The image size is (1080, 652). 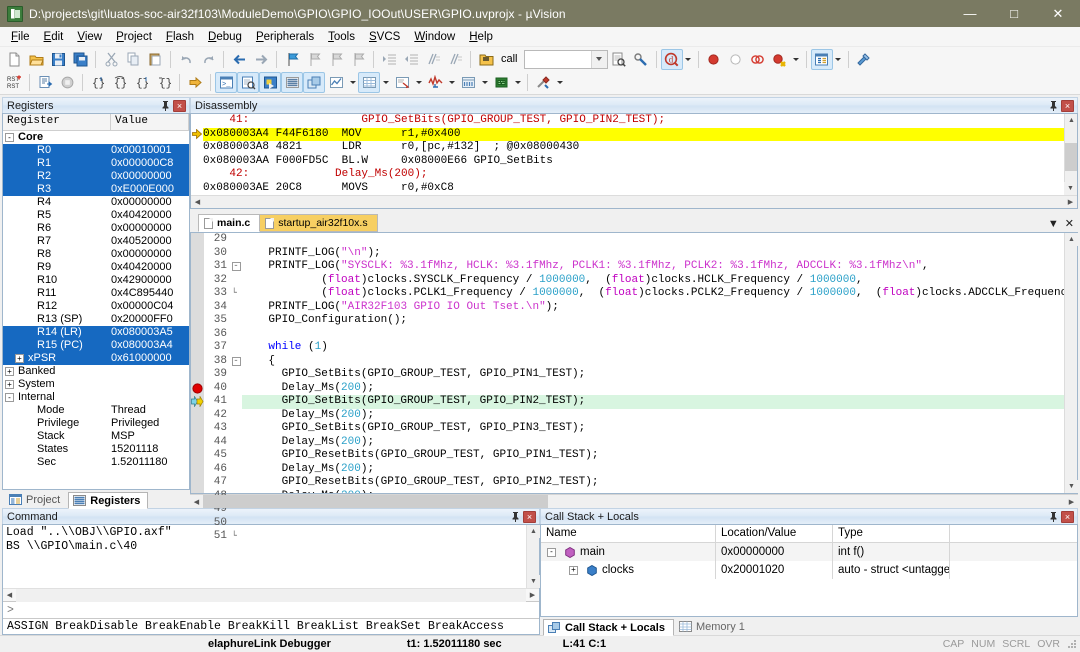 I want to click on system-viewer-dropdown-icon, so click(x=517, y=82).